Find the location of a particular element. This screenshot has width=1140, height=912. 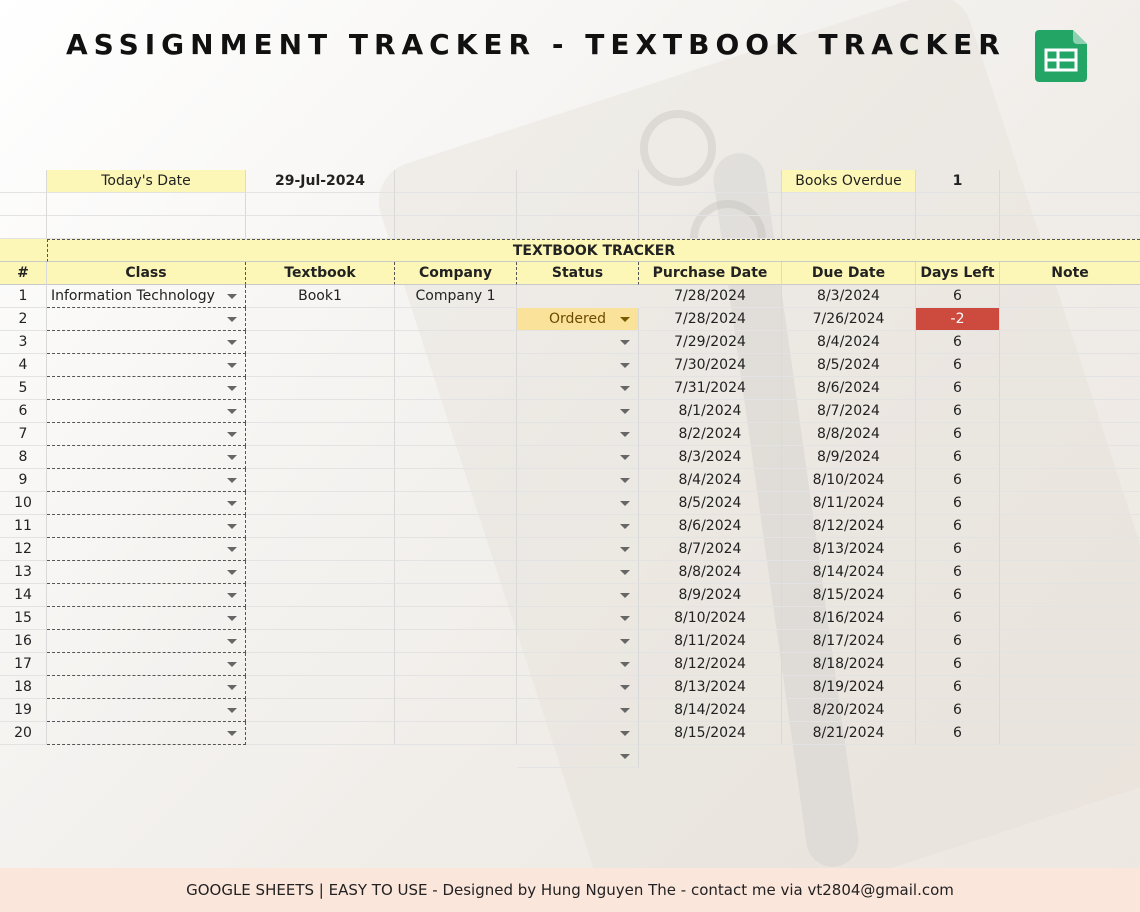

due-date-cell: 8/20/2024 is located at coordinates (849, 710).